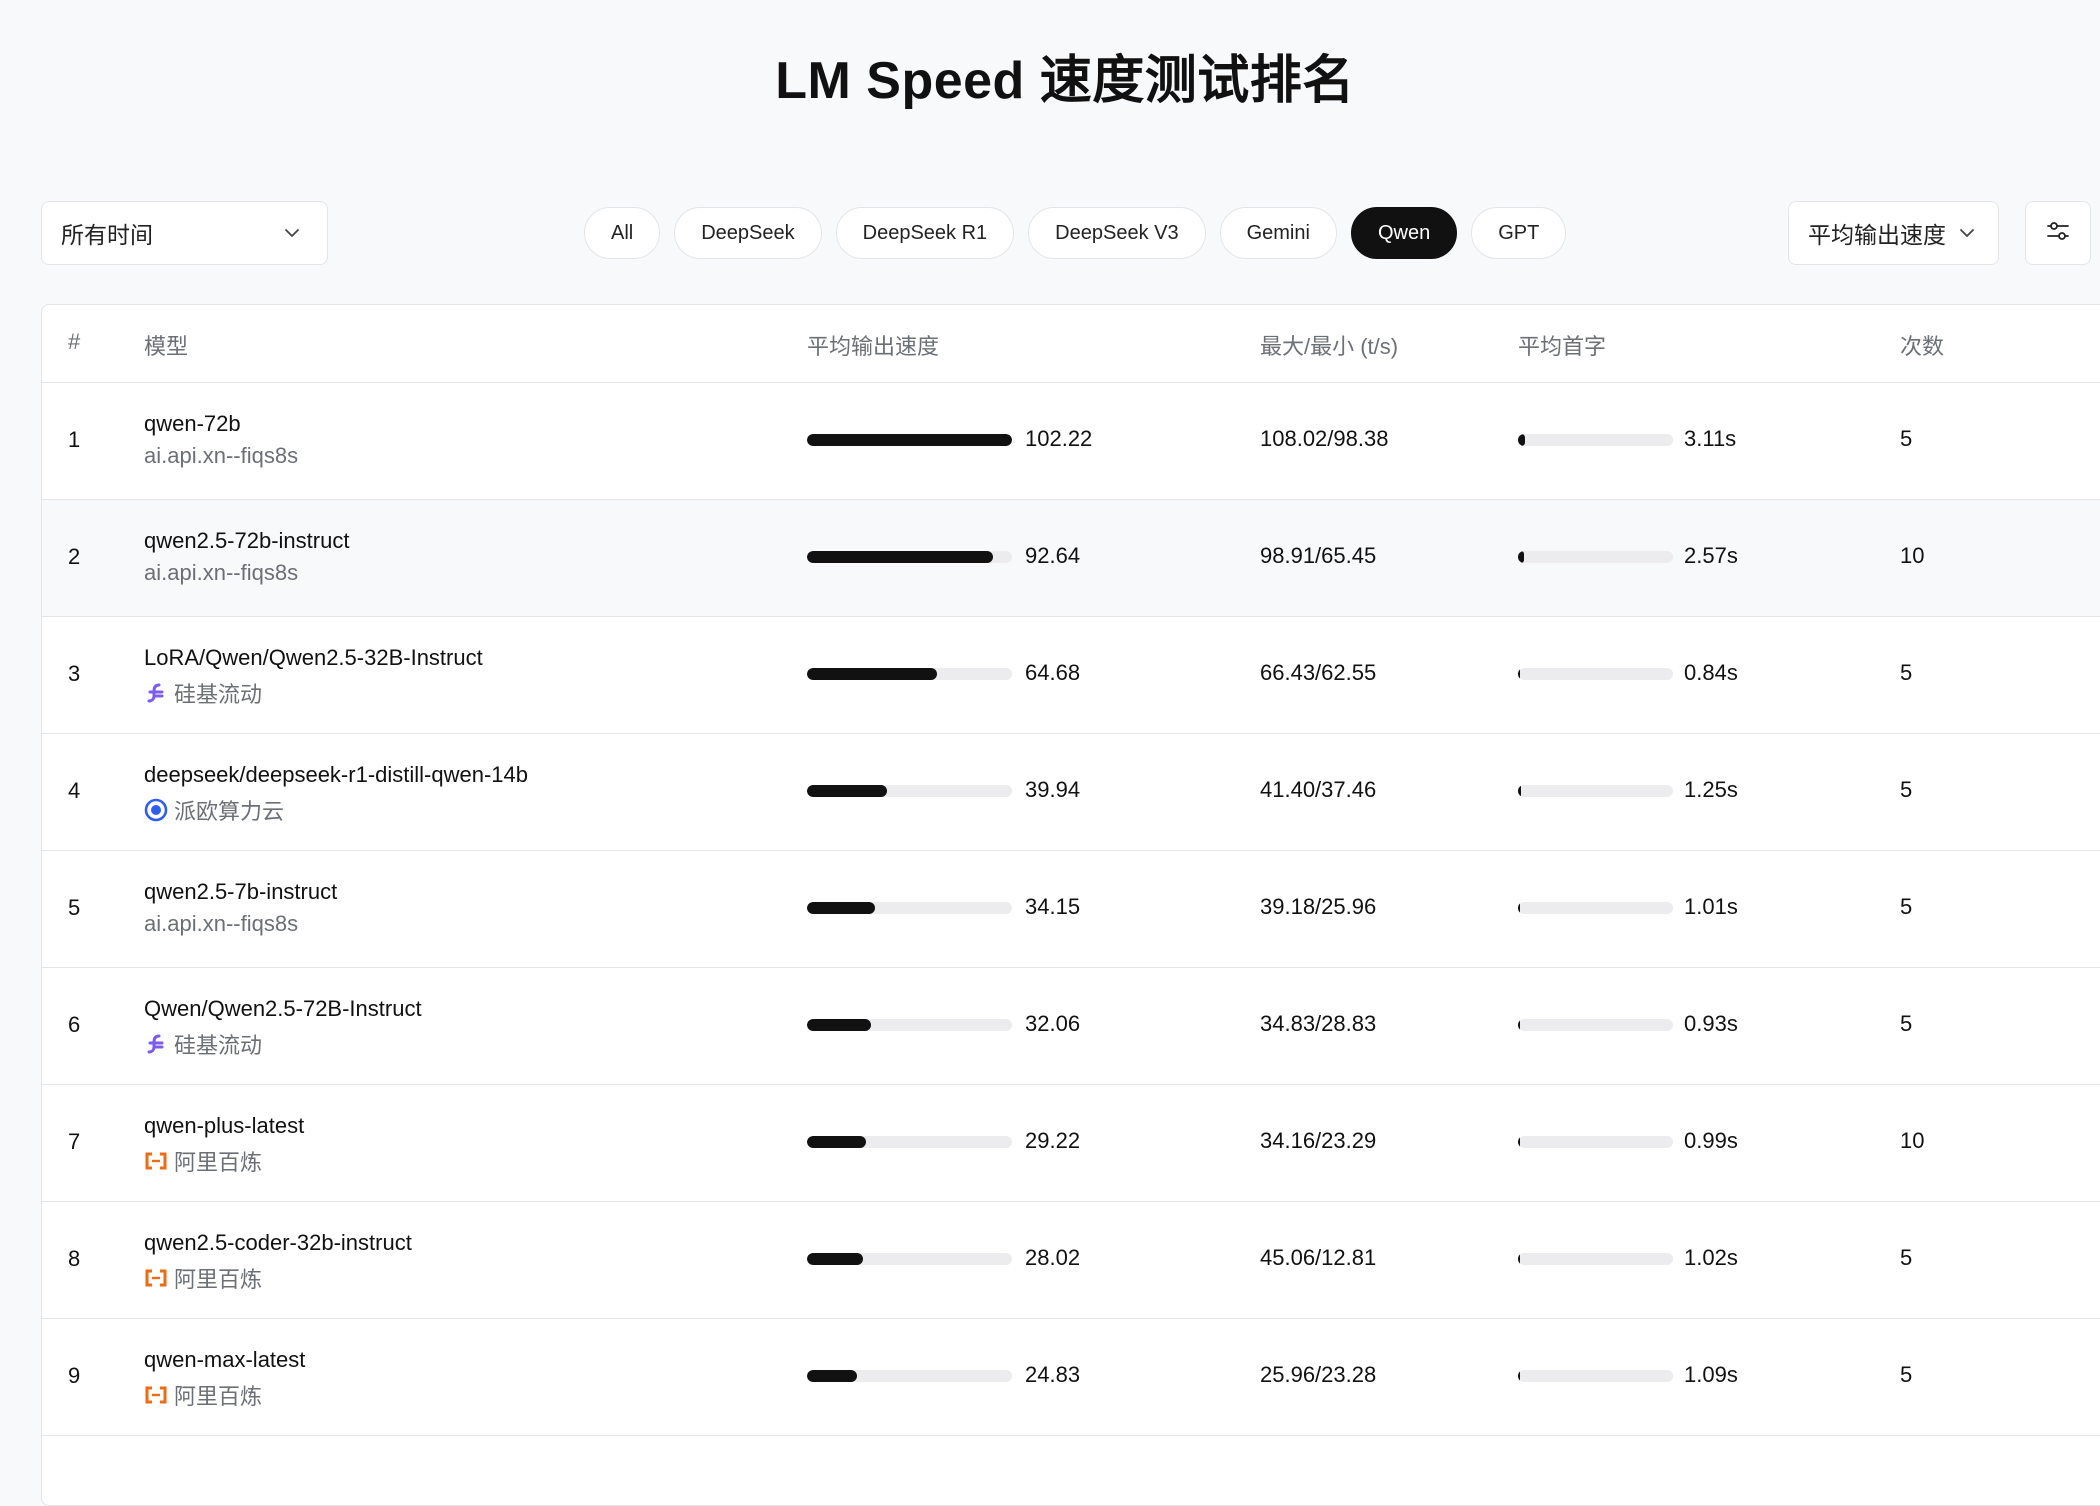 Image resolution: width=2100 pixels, height=1506 pixels. I want to click on avg-speed-value: 39.94, so click(1053, 789).